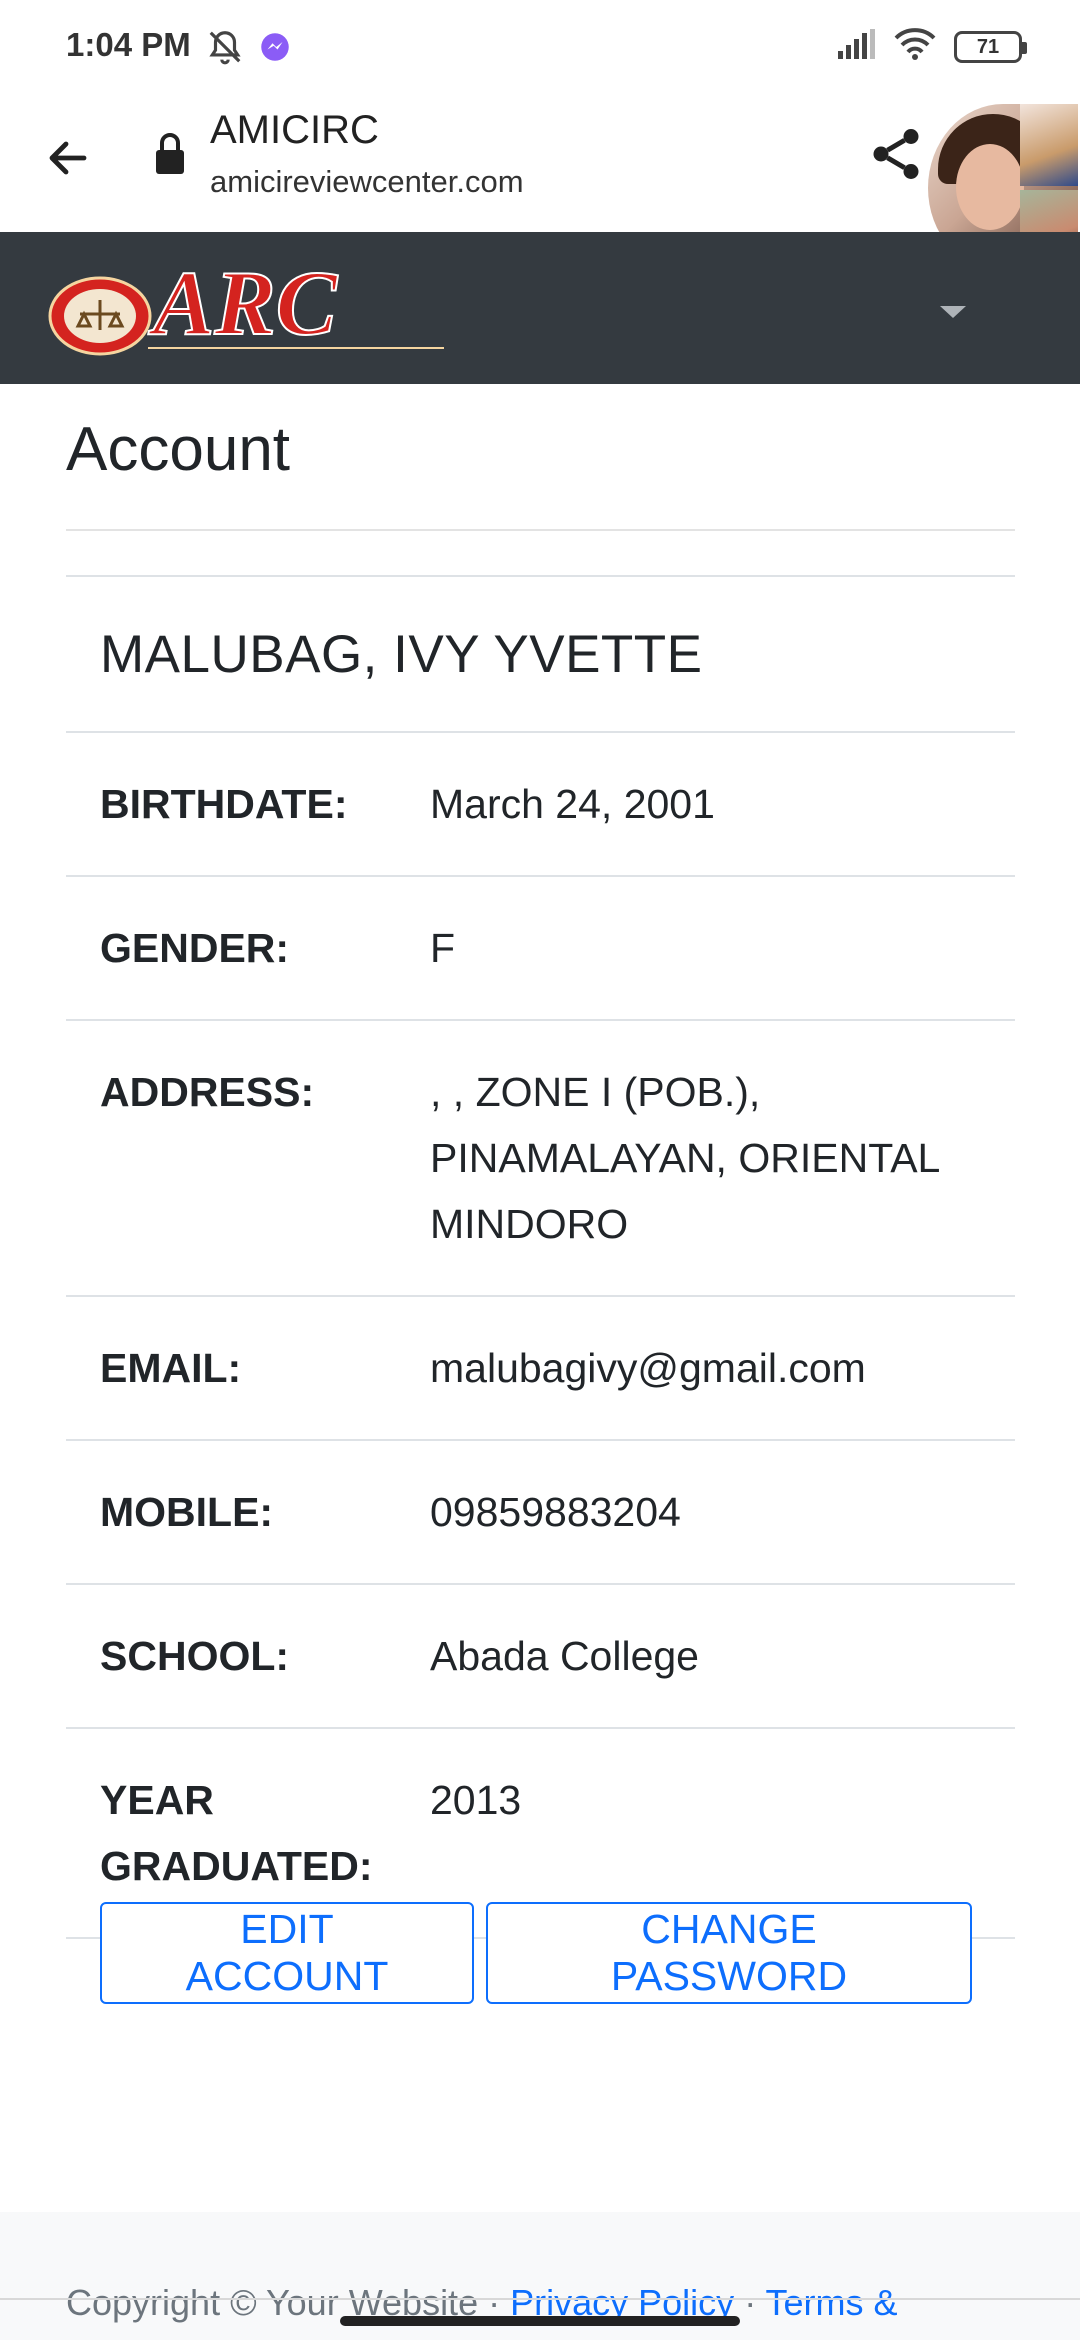 This screenshot has height=2340, width=1080. I want to click on status-time: 1:04 PM, so click(128, 44).